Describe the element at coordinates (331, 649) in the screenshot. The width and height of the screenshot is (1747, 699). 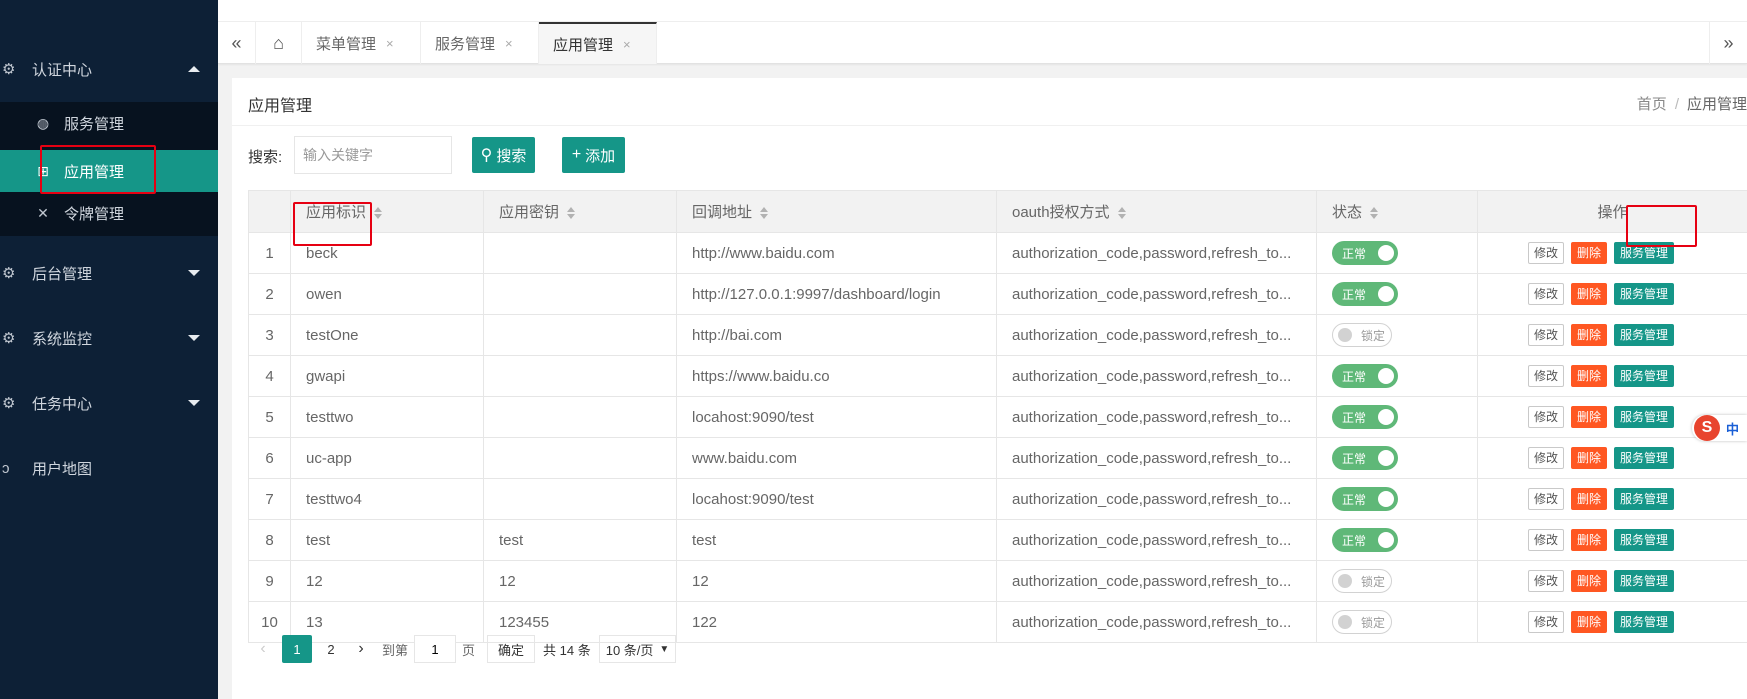
I see `page-2-button: 2` at that location.